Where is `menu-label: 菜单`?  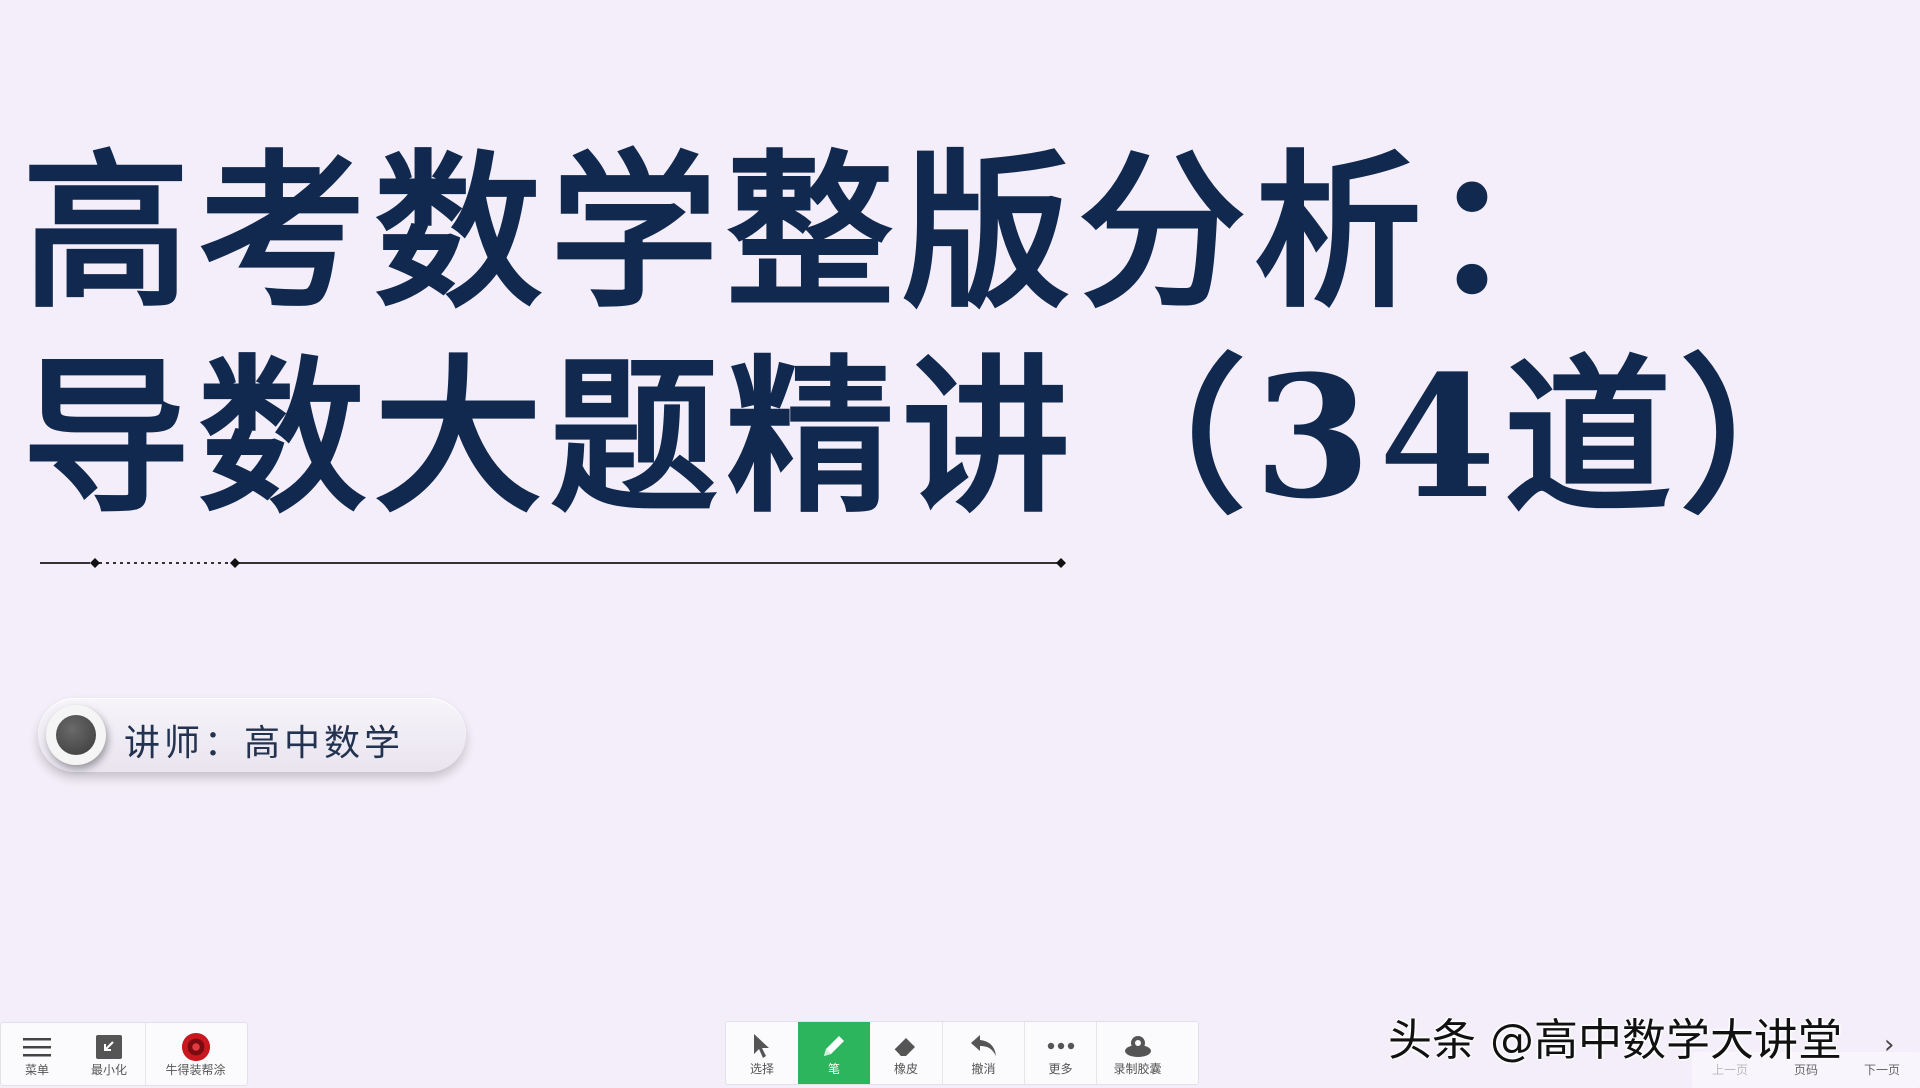 menu-label: 菜单 is located at coordinates (36, 1070).